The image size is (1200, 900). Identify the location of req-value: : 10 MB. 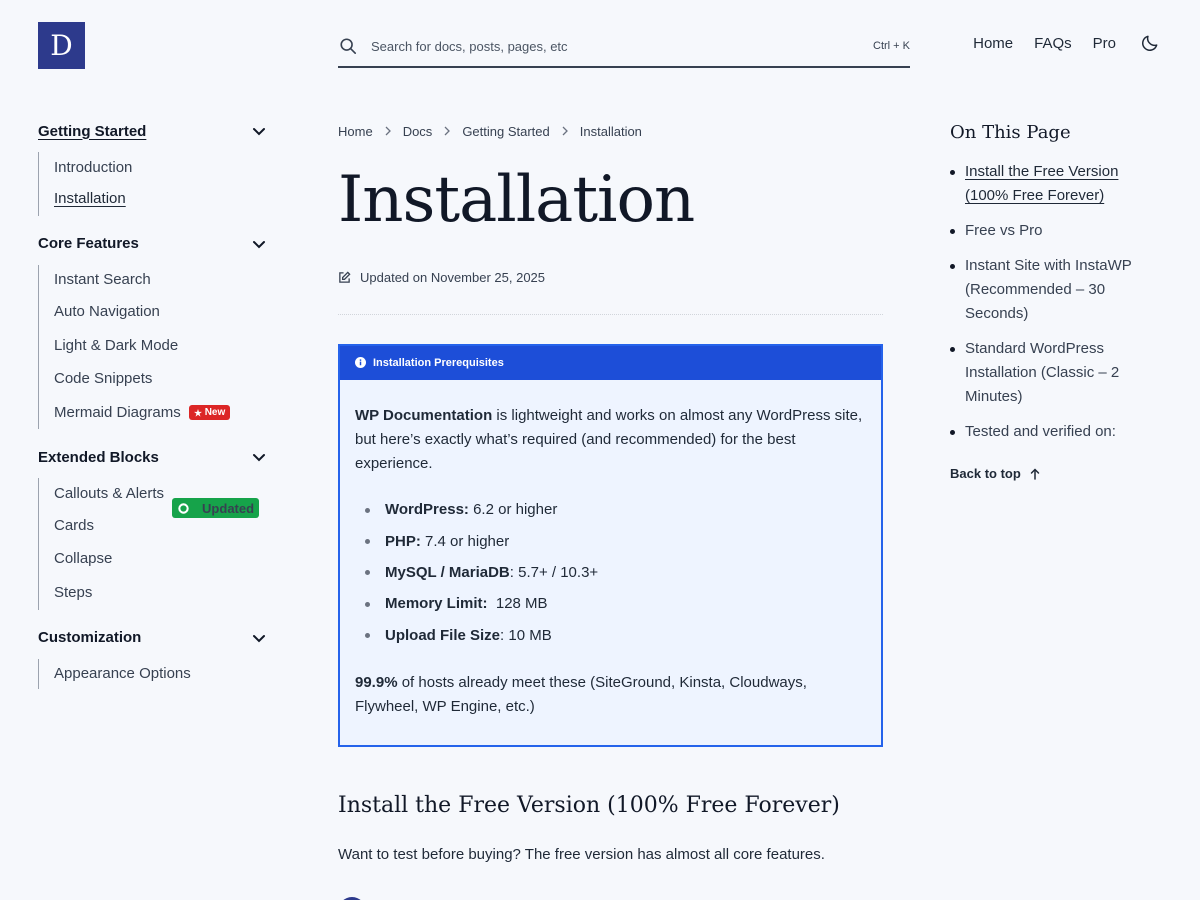
(526, 635).